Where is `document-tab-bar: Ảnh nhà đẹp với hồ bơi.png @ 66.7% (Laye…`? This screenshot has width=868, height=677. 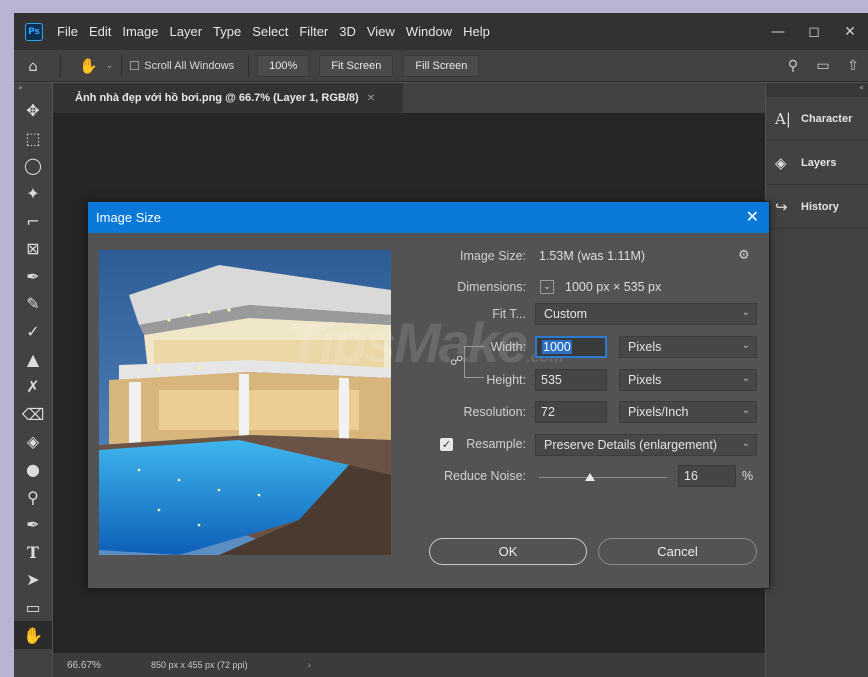
document-tab-bar: Ảnh nhà đẹp với hồ bơi.png @ 66.7% (Laye… is located at coordinates (409, 98).